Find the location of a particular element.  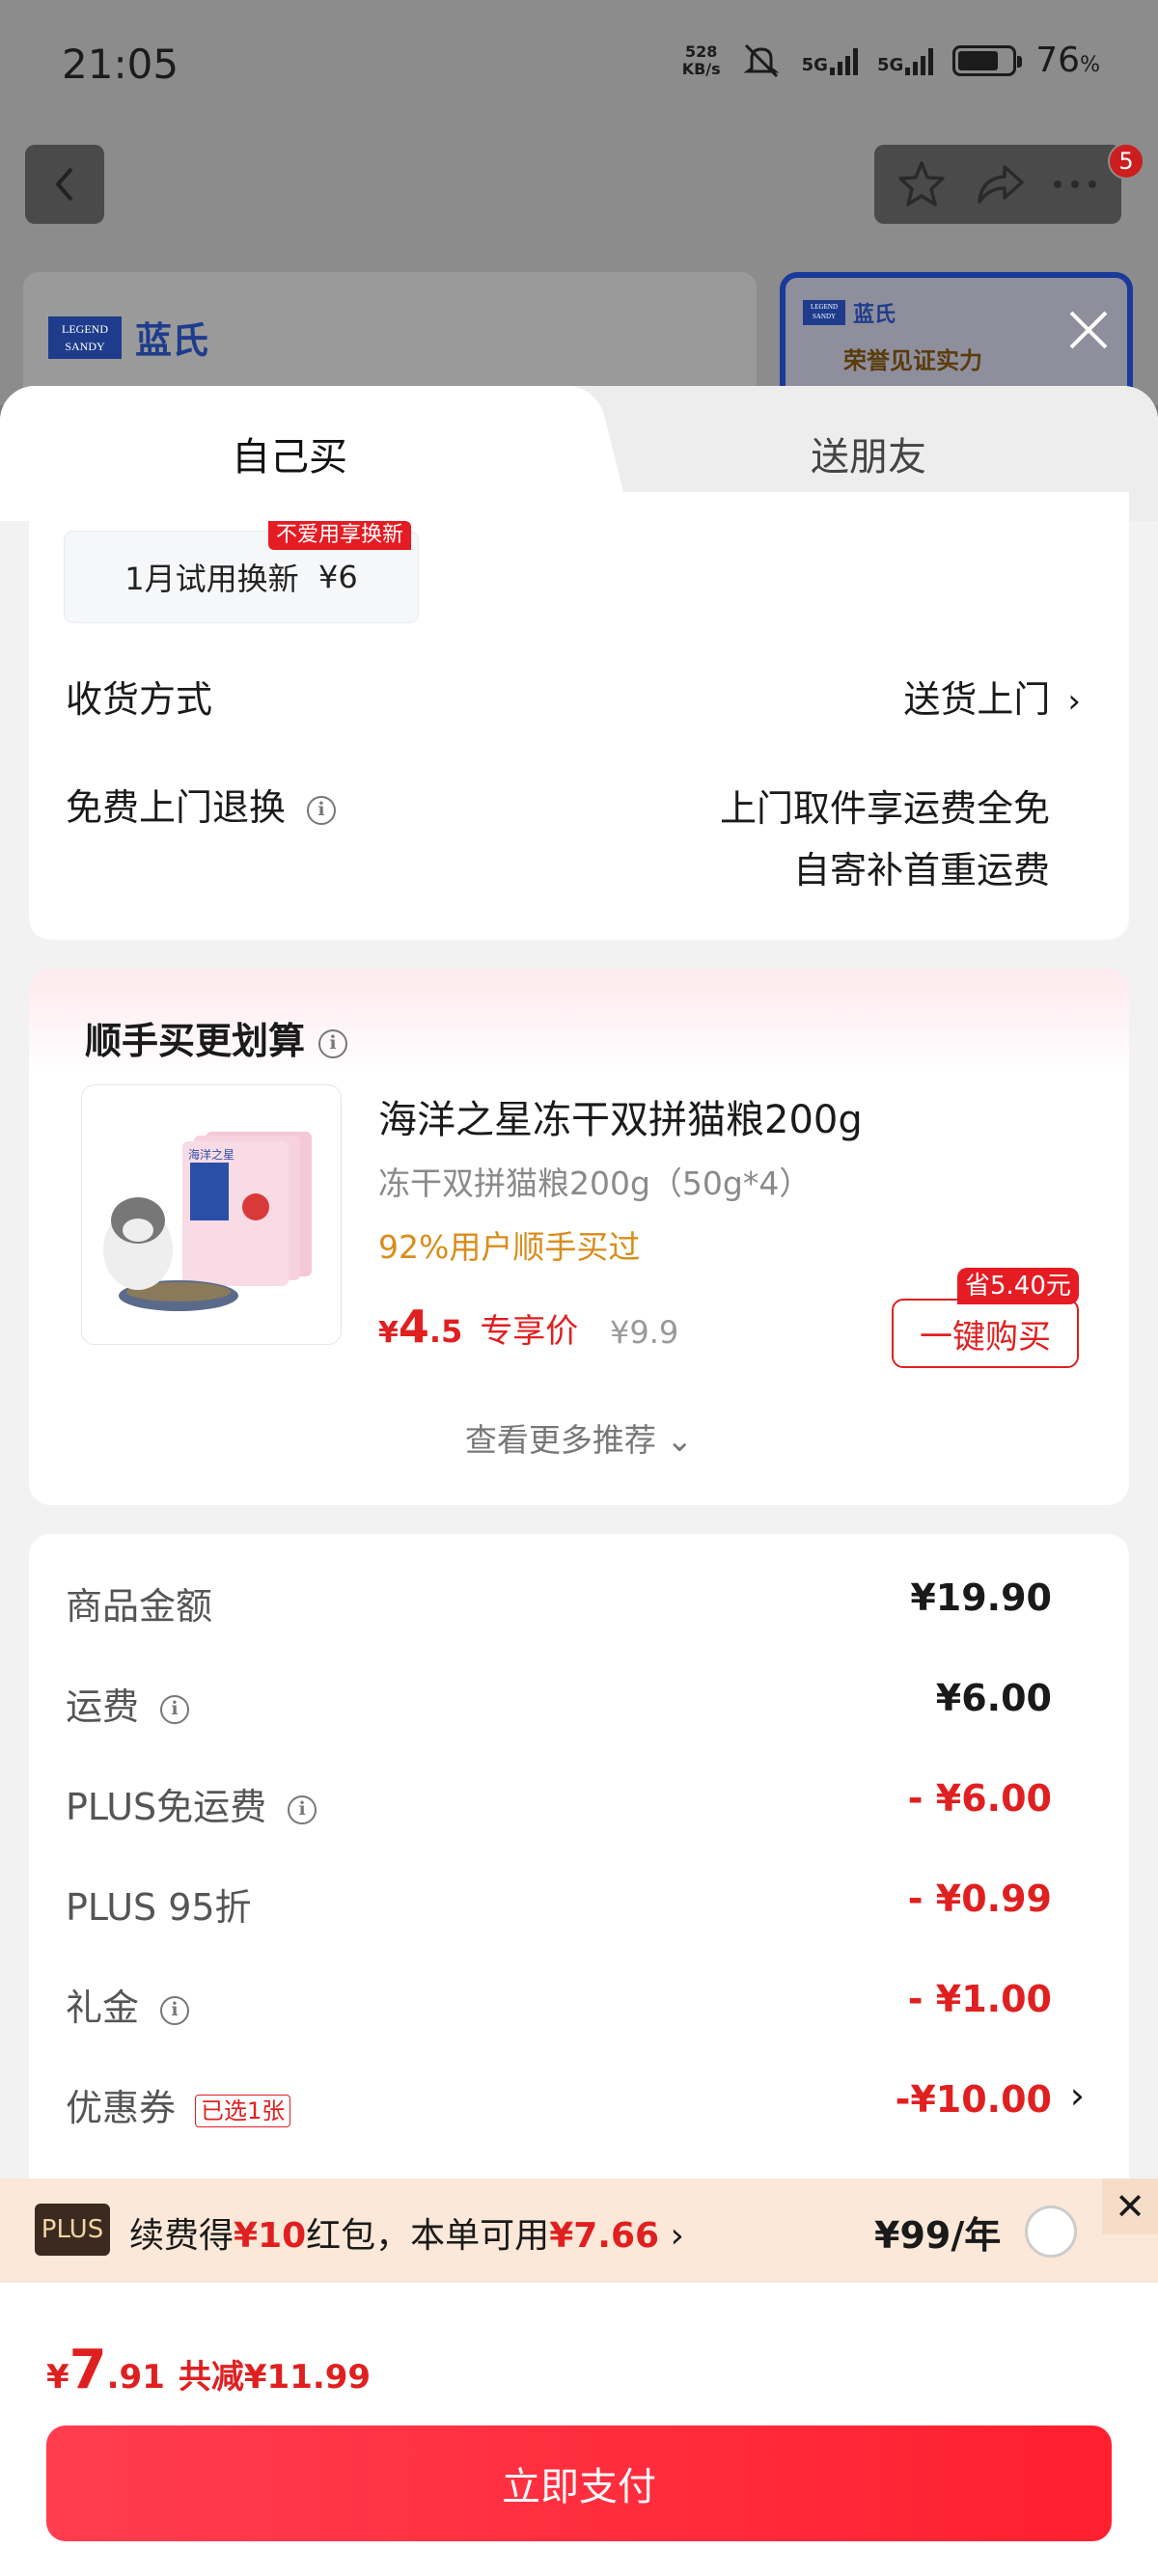

chevron-down-icon: ⌄ is located at coordinates (680, 1440).